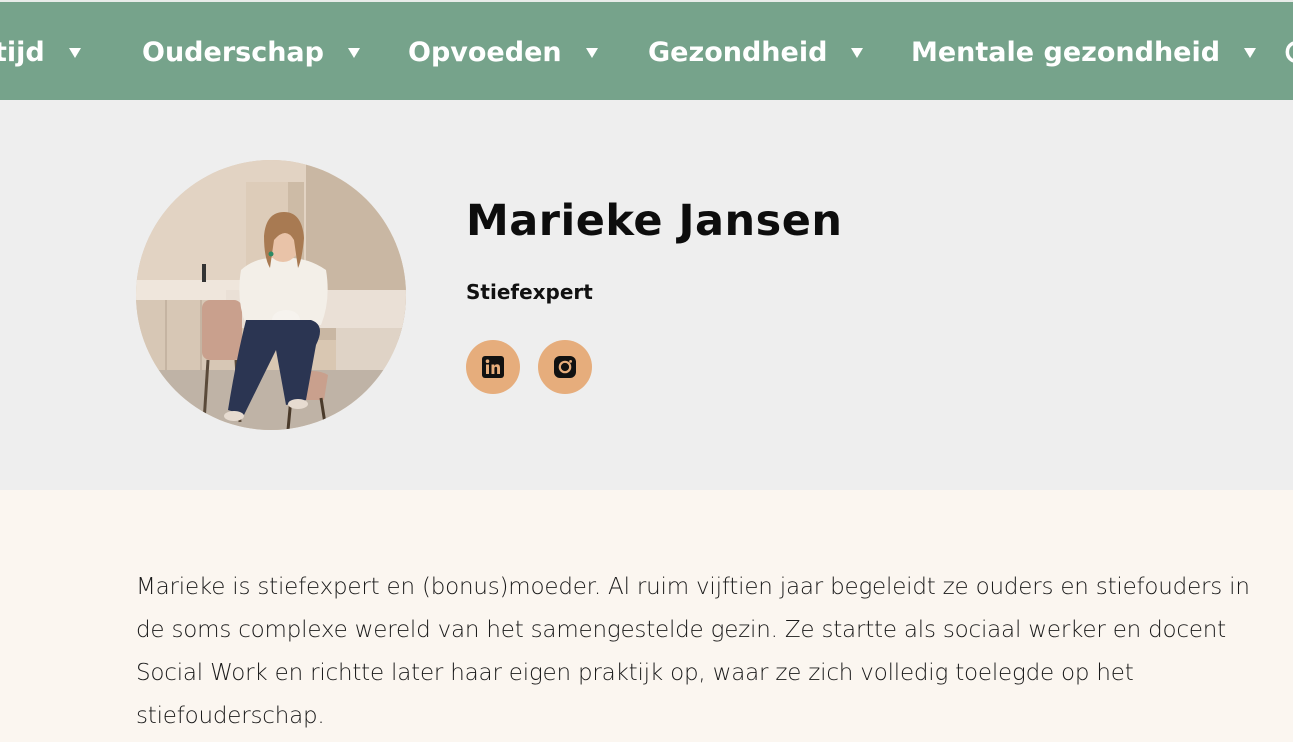 The image size is (1293, 742). Describe the element at coordinates (22, 52) in the screenshot. I see `nav-item-label: tijd` at that location.